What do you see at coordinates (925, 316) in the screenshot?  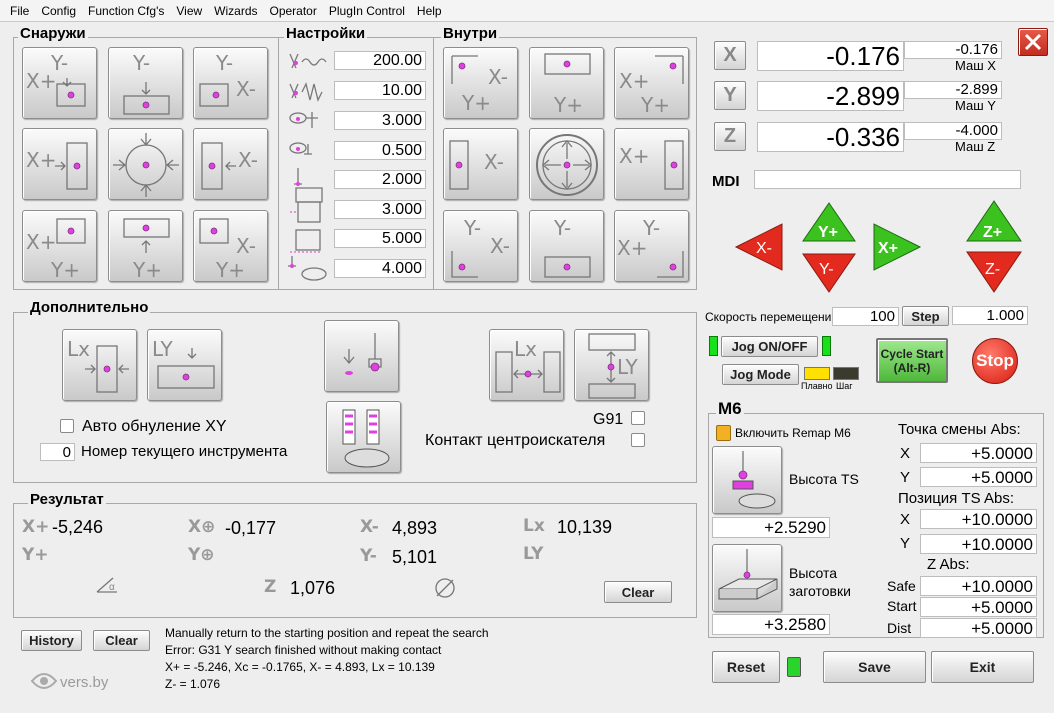 I see `step-button: Step` at bounding box center [925, 316].